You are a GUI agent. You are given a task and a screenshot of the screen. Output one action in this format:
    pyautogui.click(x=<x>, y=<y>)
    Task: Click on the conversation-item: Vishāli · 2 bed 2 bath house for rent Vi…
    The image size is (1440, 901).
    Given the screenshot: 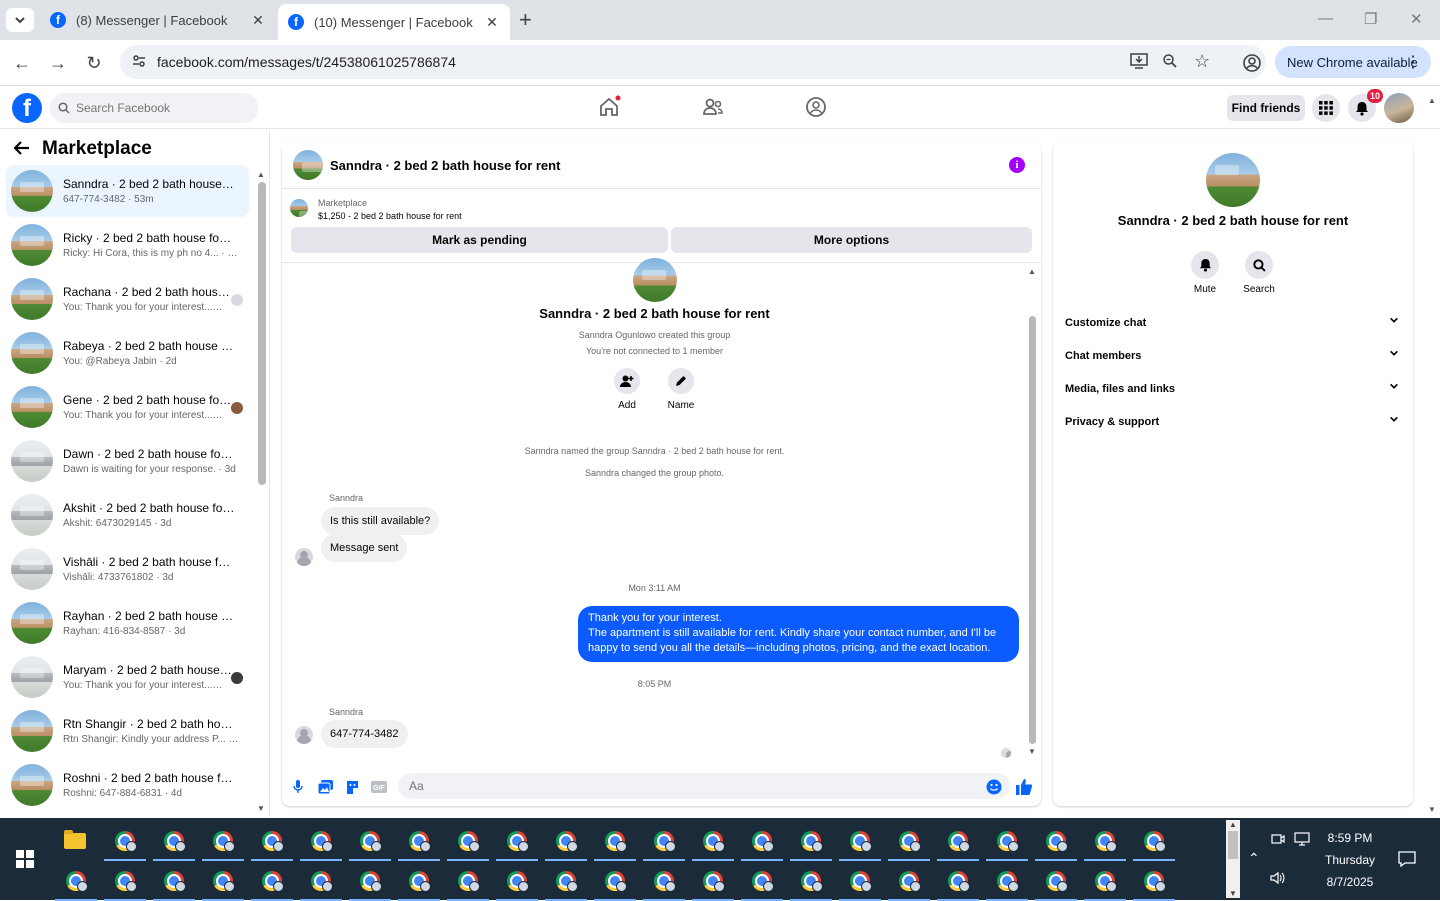 What is the action you would take?
    pyautogui.click(x=127, y=569)
    